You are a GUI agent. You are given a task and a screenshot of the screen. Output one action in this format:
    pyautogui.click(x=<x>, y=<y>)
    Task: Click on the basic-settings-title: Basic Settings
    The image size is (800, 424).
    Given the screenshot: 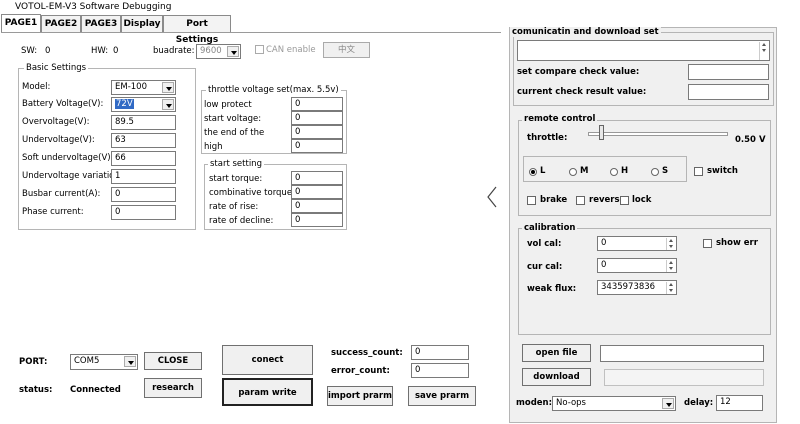 What is the action you would take?
    pyautogui.click(x=56, y=68)
    